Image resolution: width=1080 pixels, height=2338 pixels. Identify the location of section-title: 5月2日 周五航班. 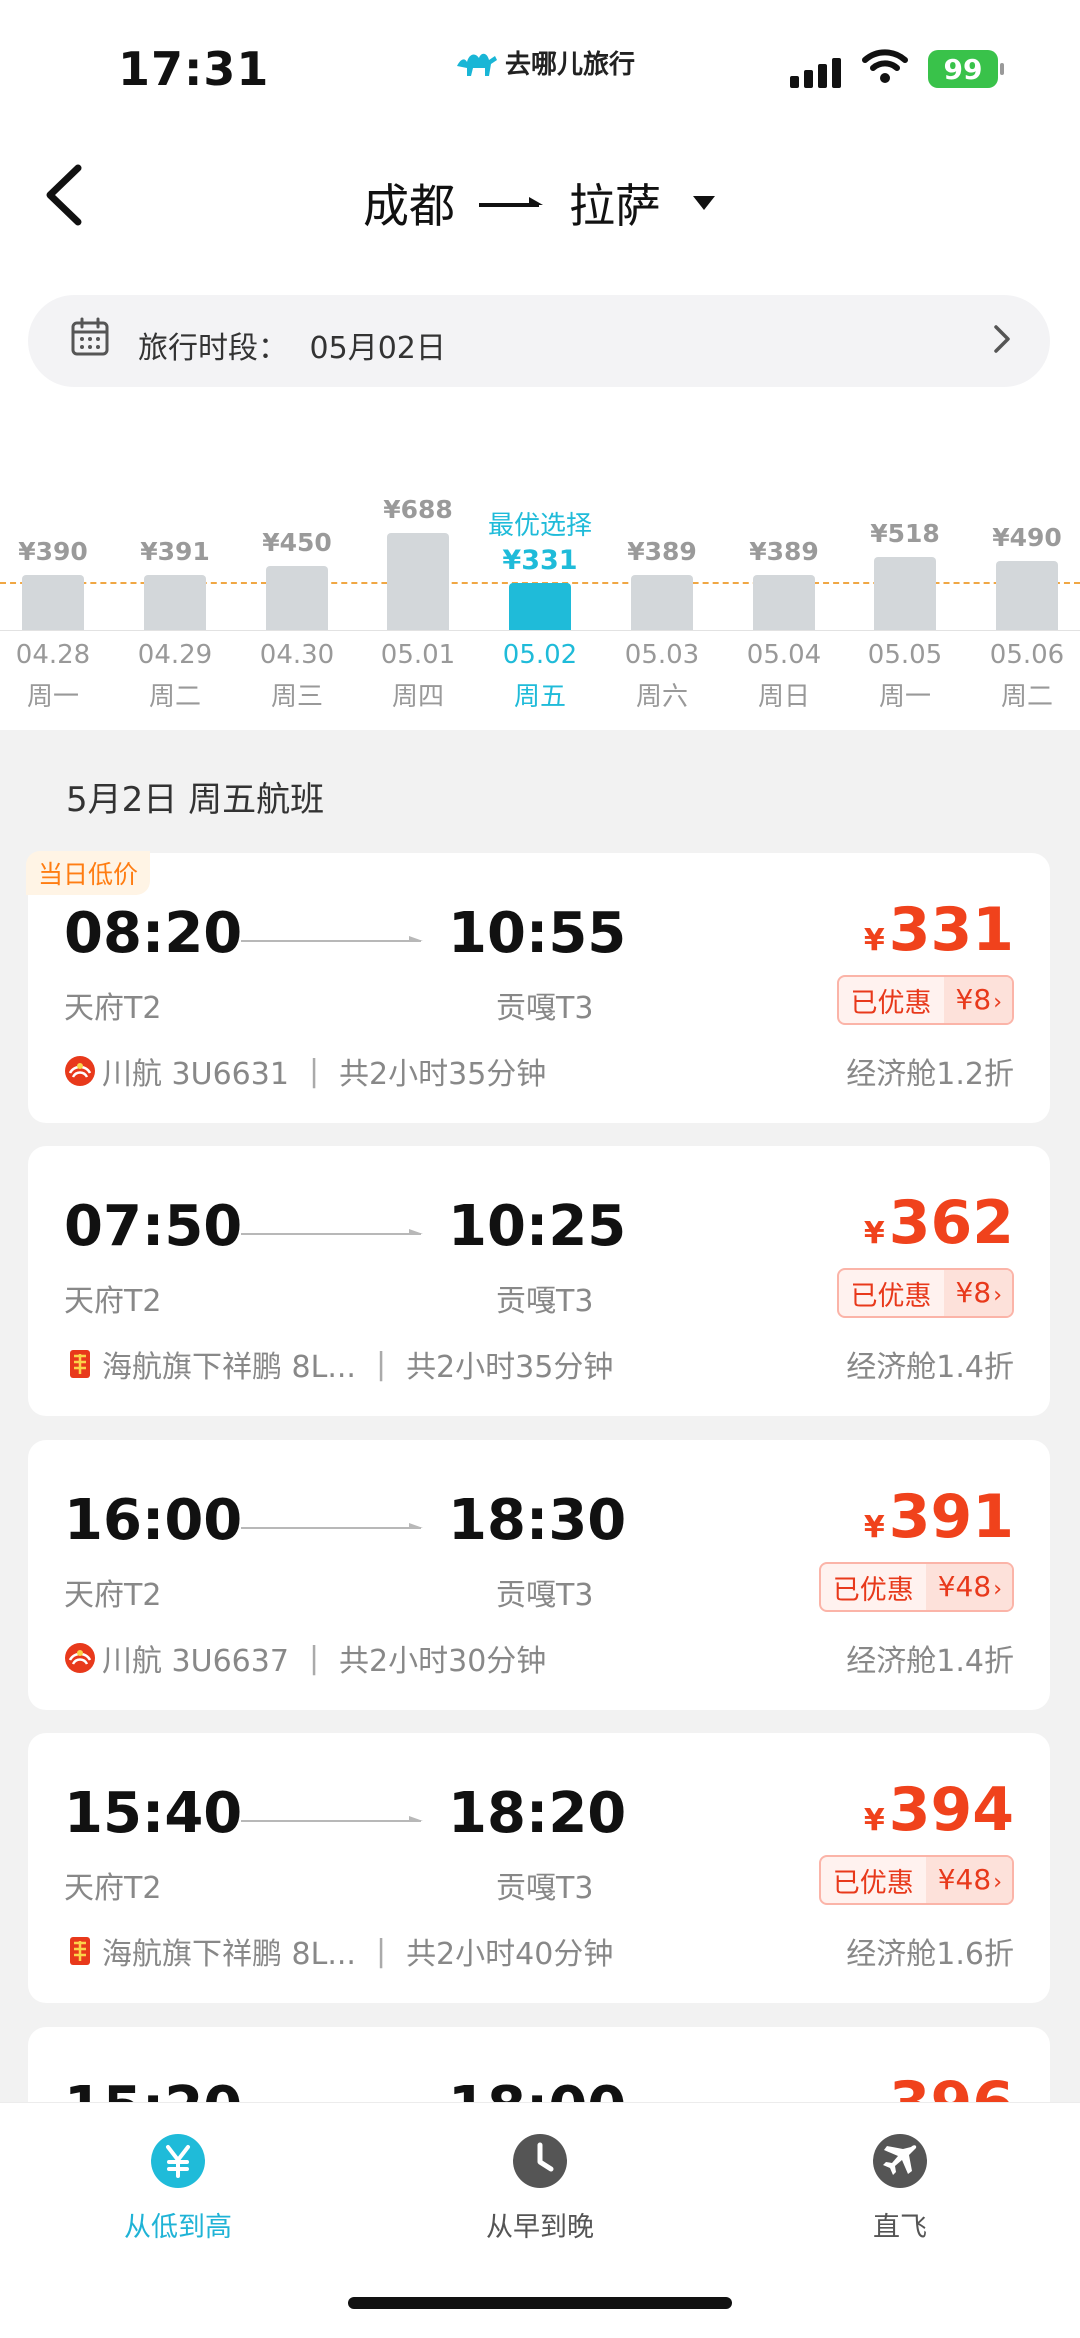
(195, 800).